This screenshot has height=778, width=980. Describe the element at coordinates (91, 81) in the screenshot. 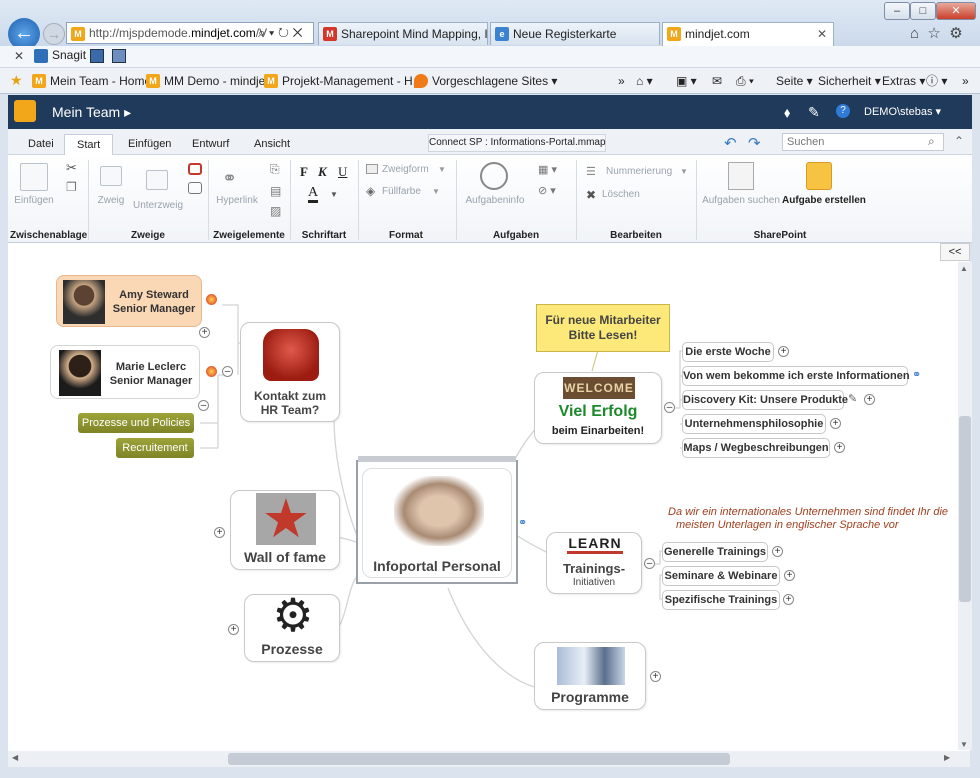

I see `favorite-item: M Mein Team - Home` at that location.